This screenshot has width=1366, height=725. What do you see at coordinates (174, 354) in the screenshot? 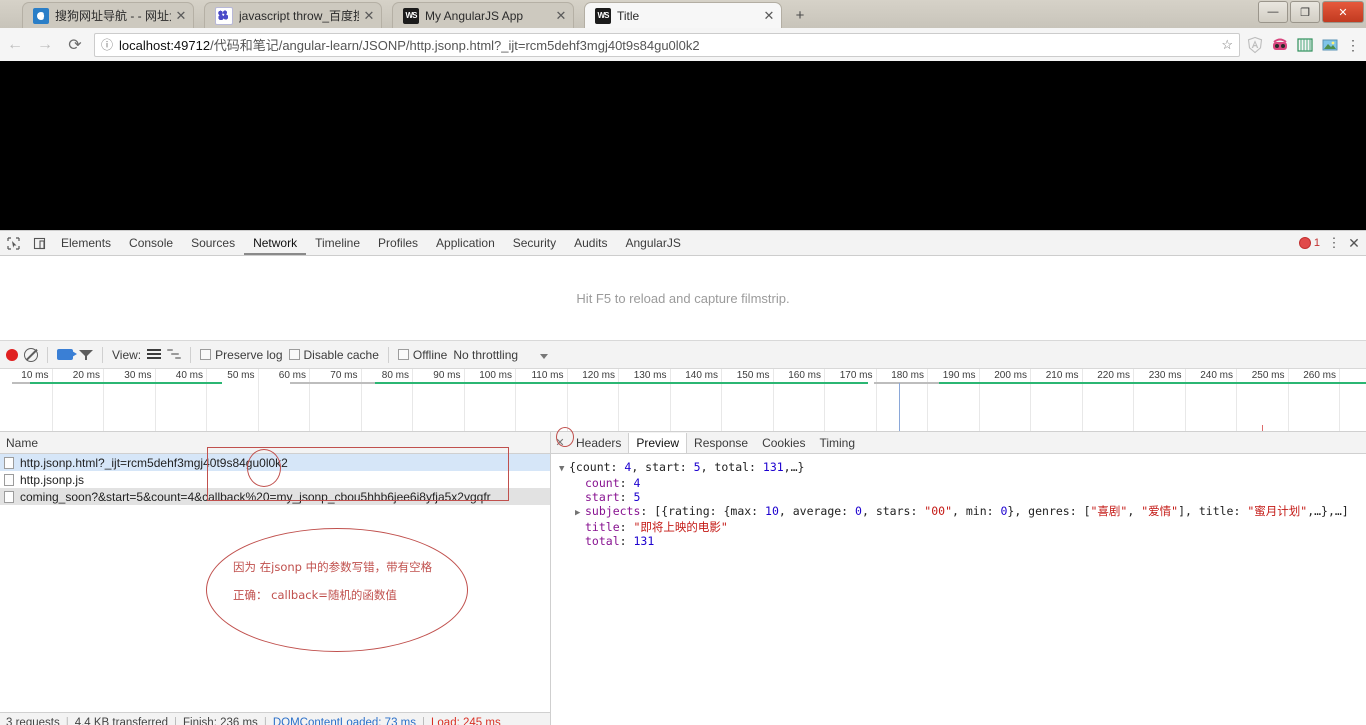
I see `waterfall-view-icon` at bounding box center [174, 354].